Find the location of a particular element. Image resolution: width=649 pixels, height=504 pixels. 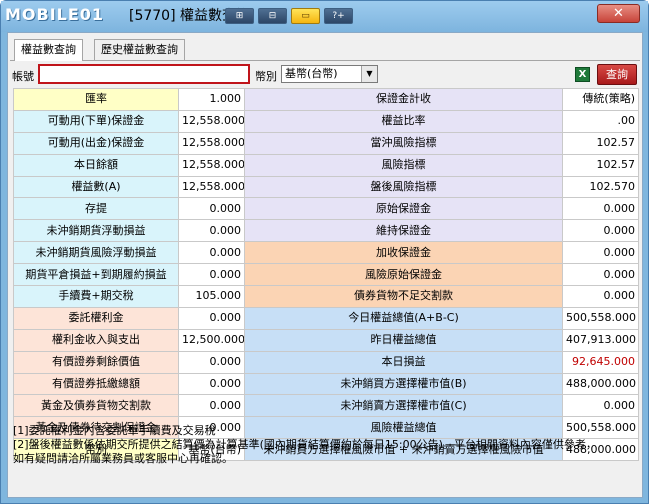

layout-split-button: ⊟ is located at coordinates (272, 16).